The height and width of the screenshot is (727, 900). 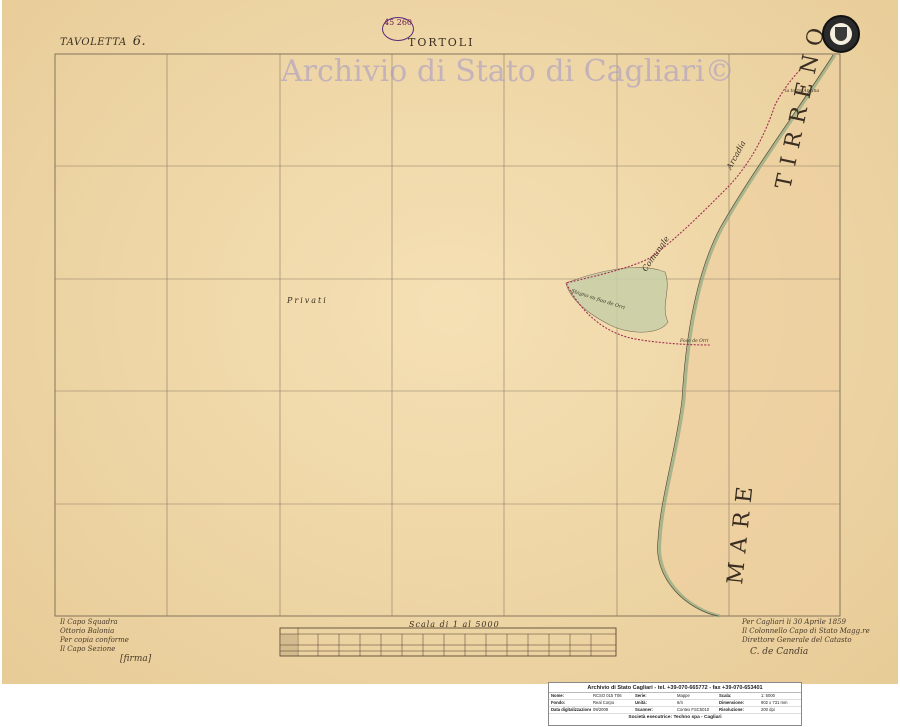 What do you see at coordinates (441, 42) in the screenshot?
I see `map-title: TORTOLI` at bounding box center [441, 42].